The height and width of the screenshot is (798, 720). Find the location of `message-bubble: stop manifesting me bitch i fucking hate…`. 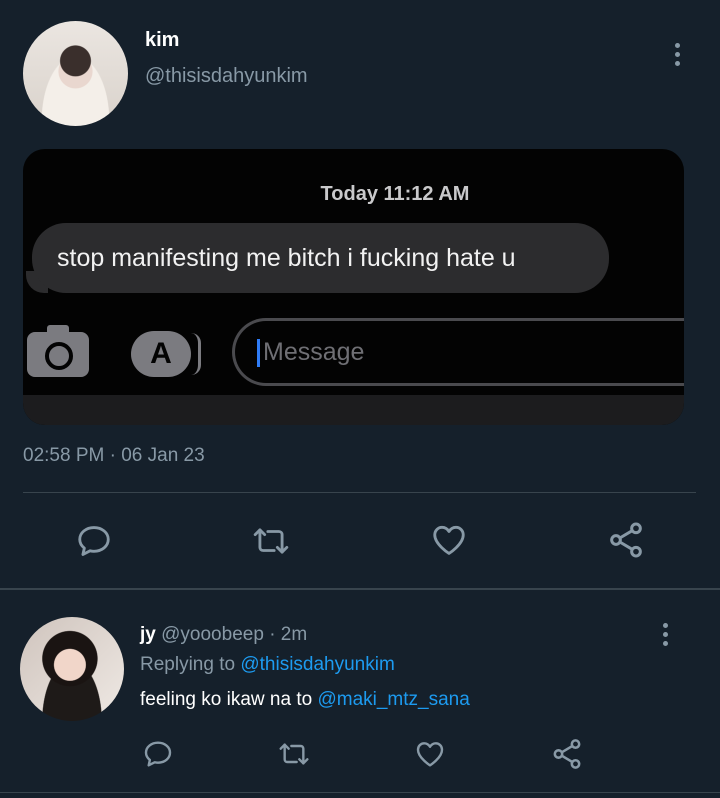

message-bubble: stop manifesting me bitch i fucking hate… is located at coordinates (320, 258).